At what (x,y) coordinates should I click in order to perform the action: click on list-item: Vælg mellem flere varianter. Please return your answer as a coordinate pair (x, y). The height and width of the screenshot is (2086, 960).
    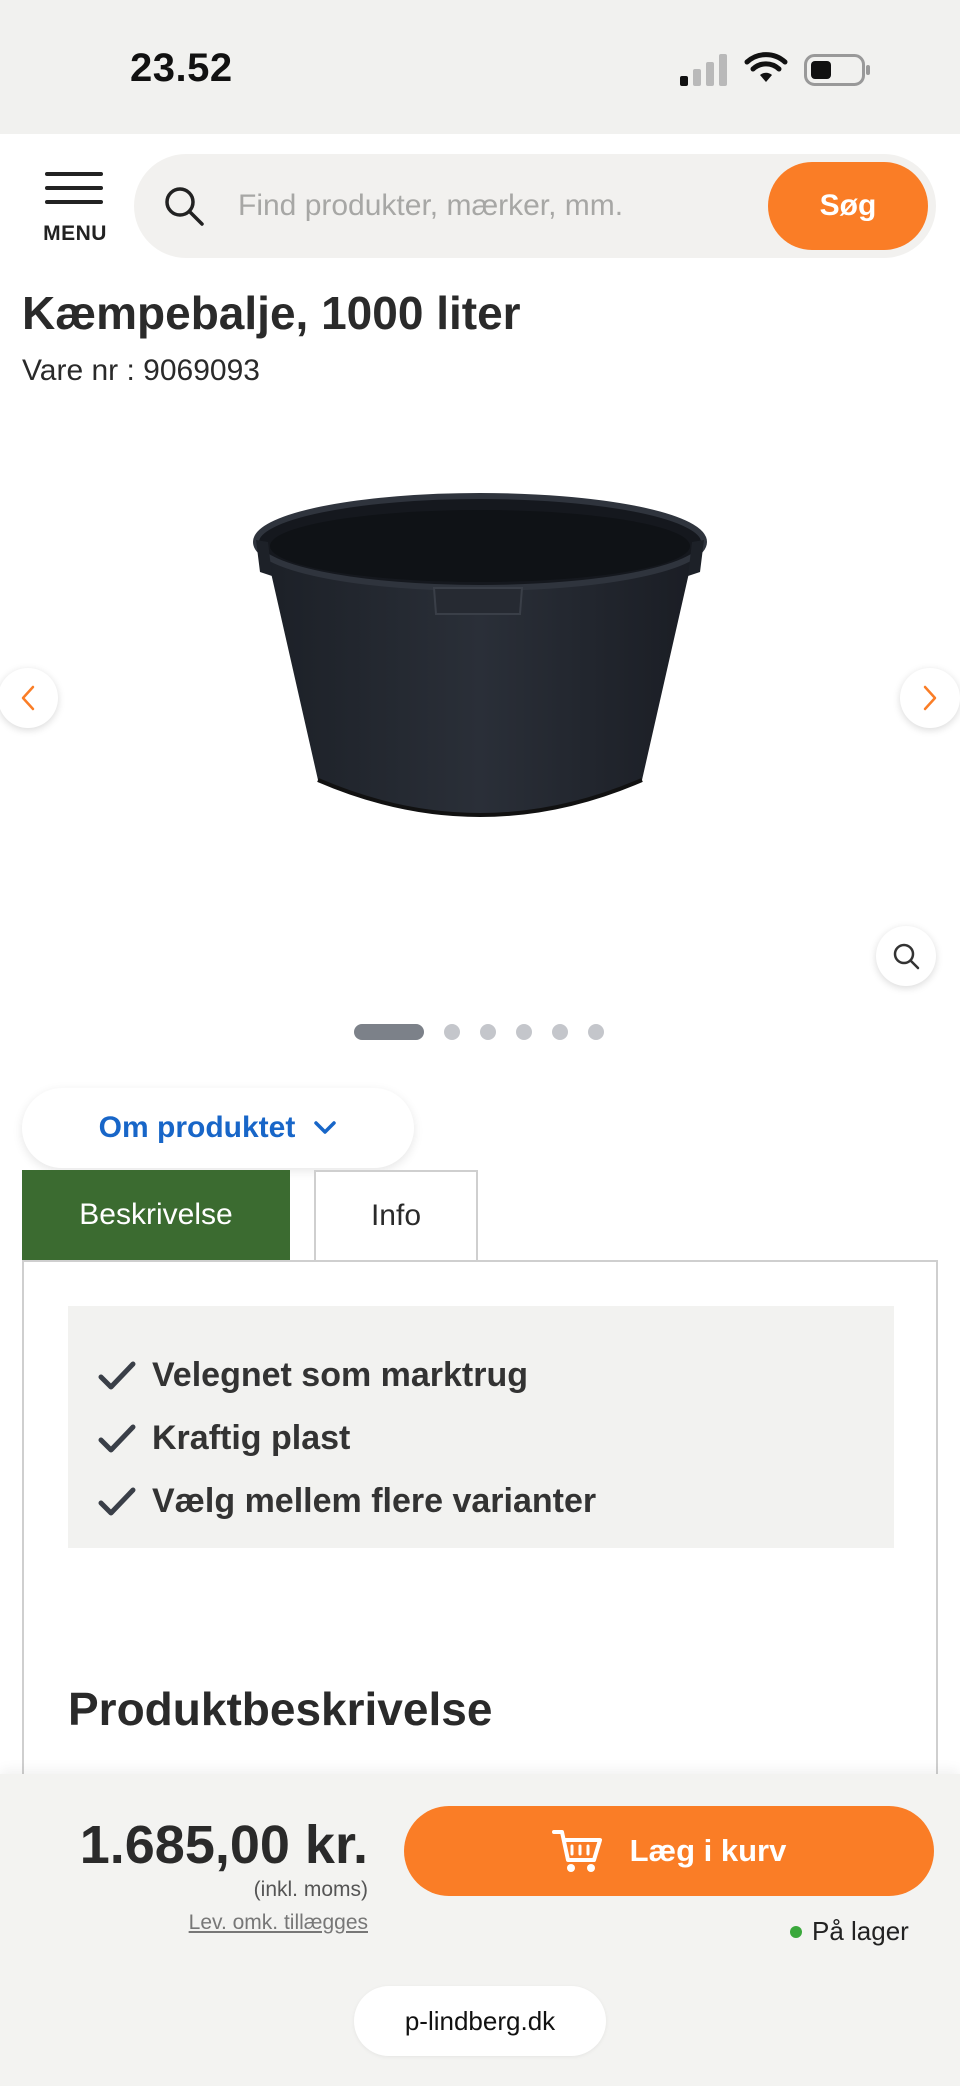
    Looking at the image, I should click on (496, 1501).